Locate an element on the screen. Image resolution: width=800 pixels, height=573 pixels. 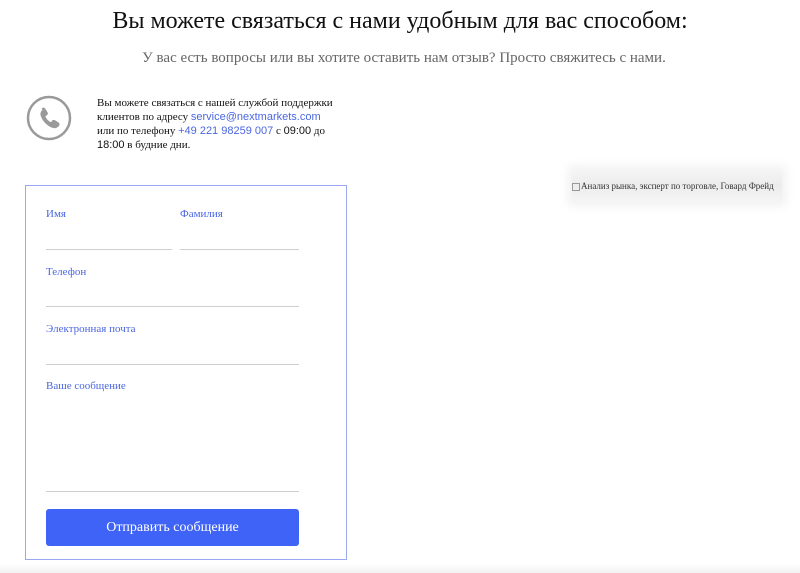
support-email-link: service@nextmarkets.com is located at coordinates (256, 117).